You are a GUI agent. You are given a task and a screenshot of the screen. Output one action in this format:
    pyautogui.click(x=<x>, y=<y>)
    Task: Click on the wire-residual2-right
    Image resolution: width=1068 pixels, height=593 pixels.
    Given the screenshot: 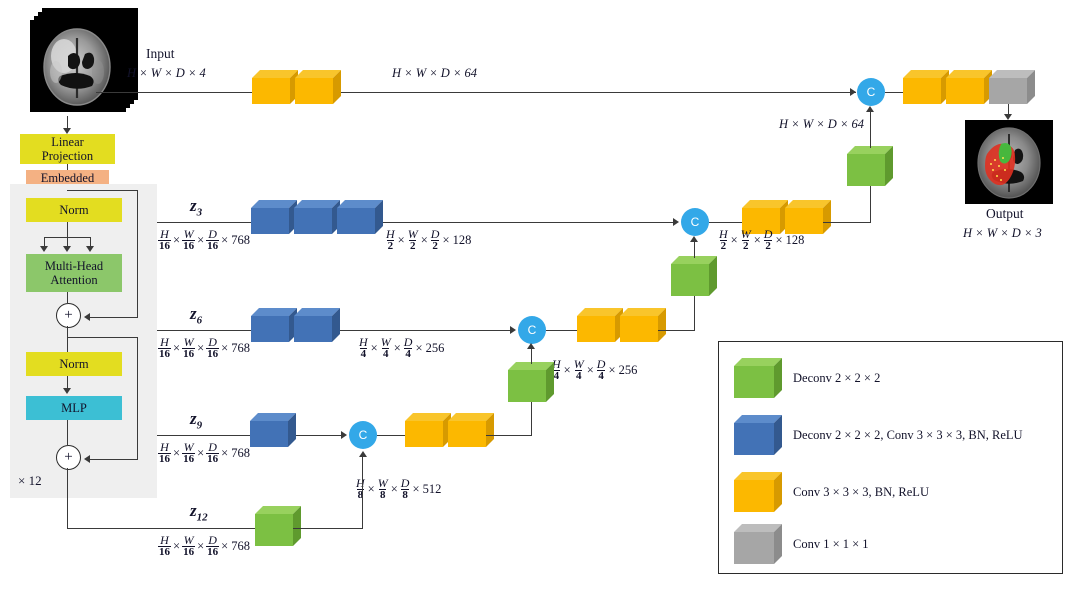 What is the action you would take?
    pyautogui.click(x=137, y=398)
    